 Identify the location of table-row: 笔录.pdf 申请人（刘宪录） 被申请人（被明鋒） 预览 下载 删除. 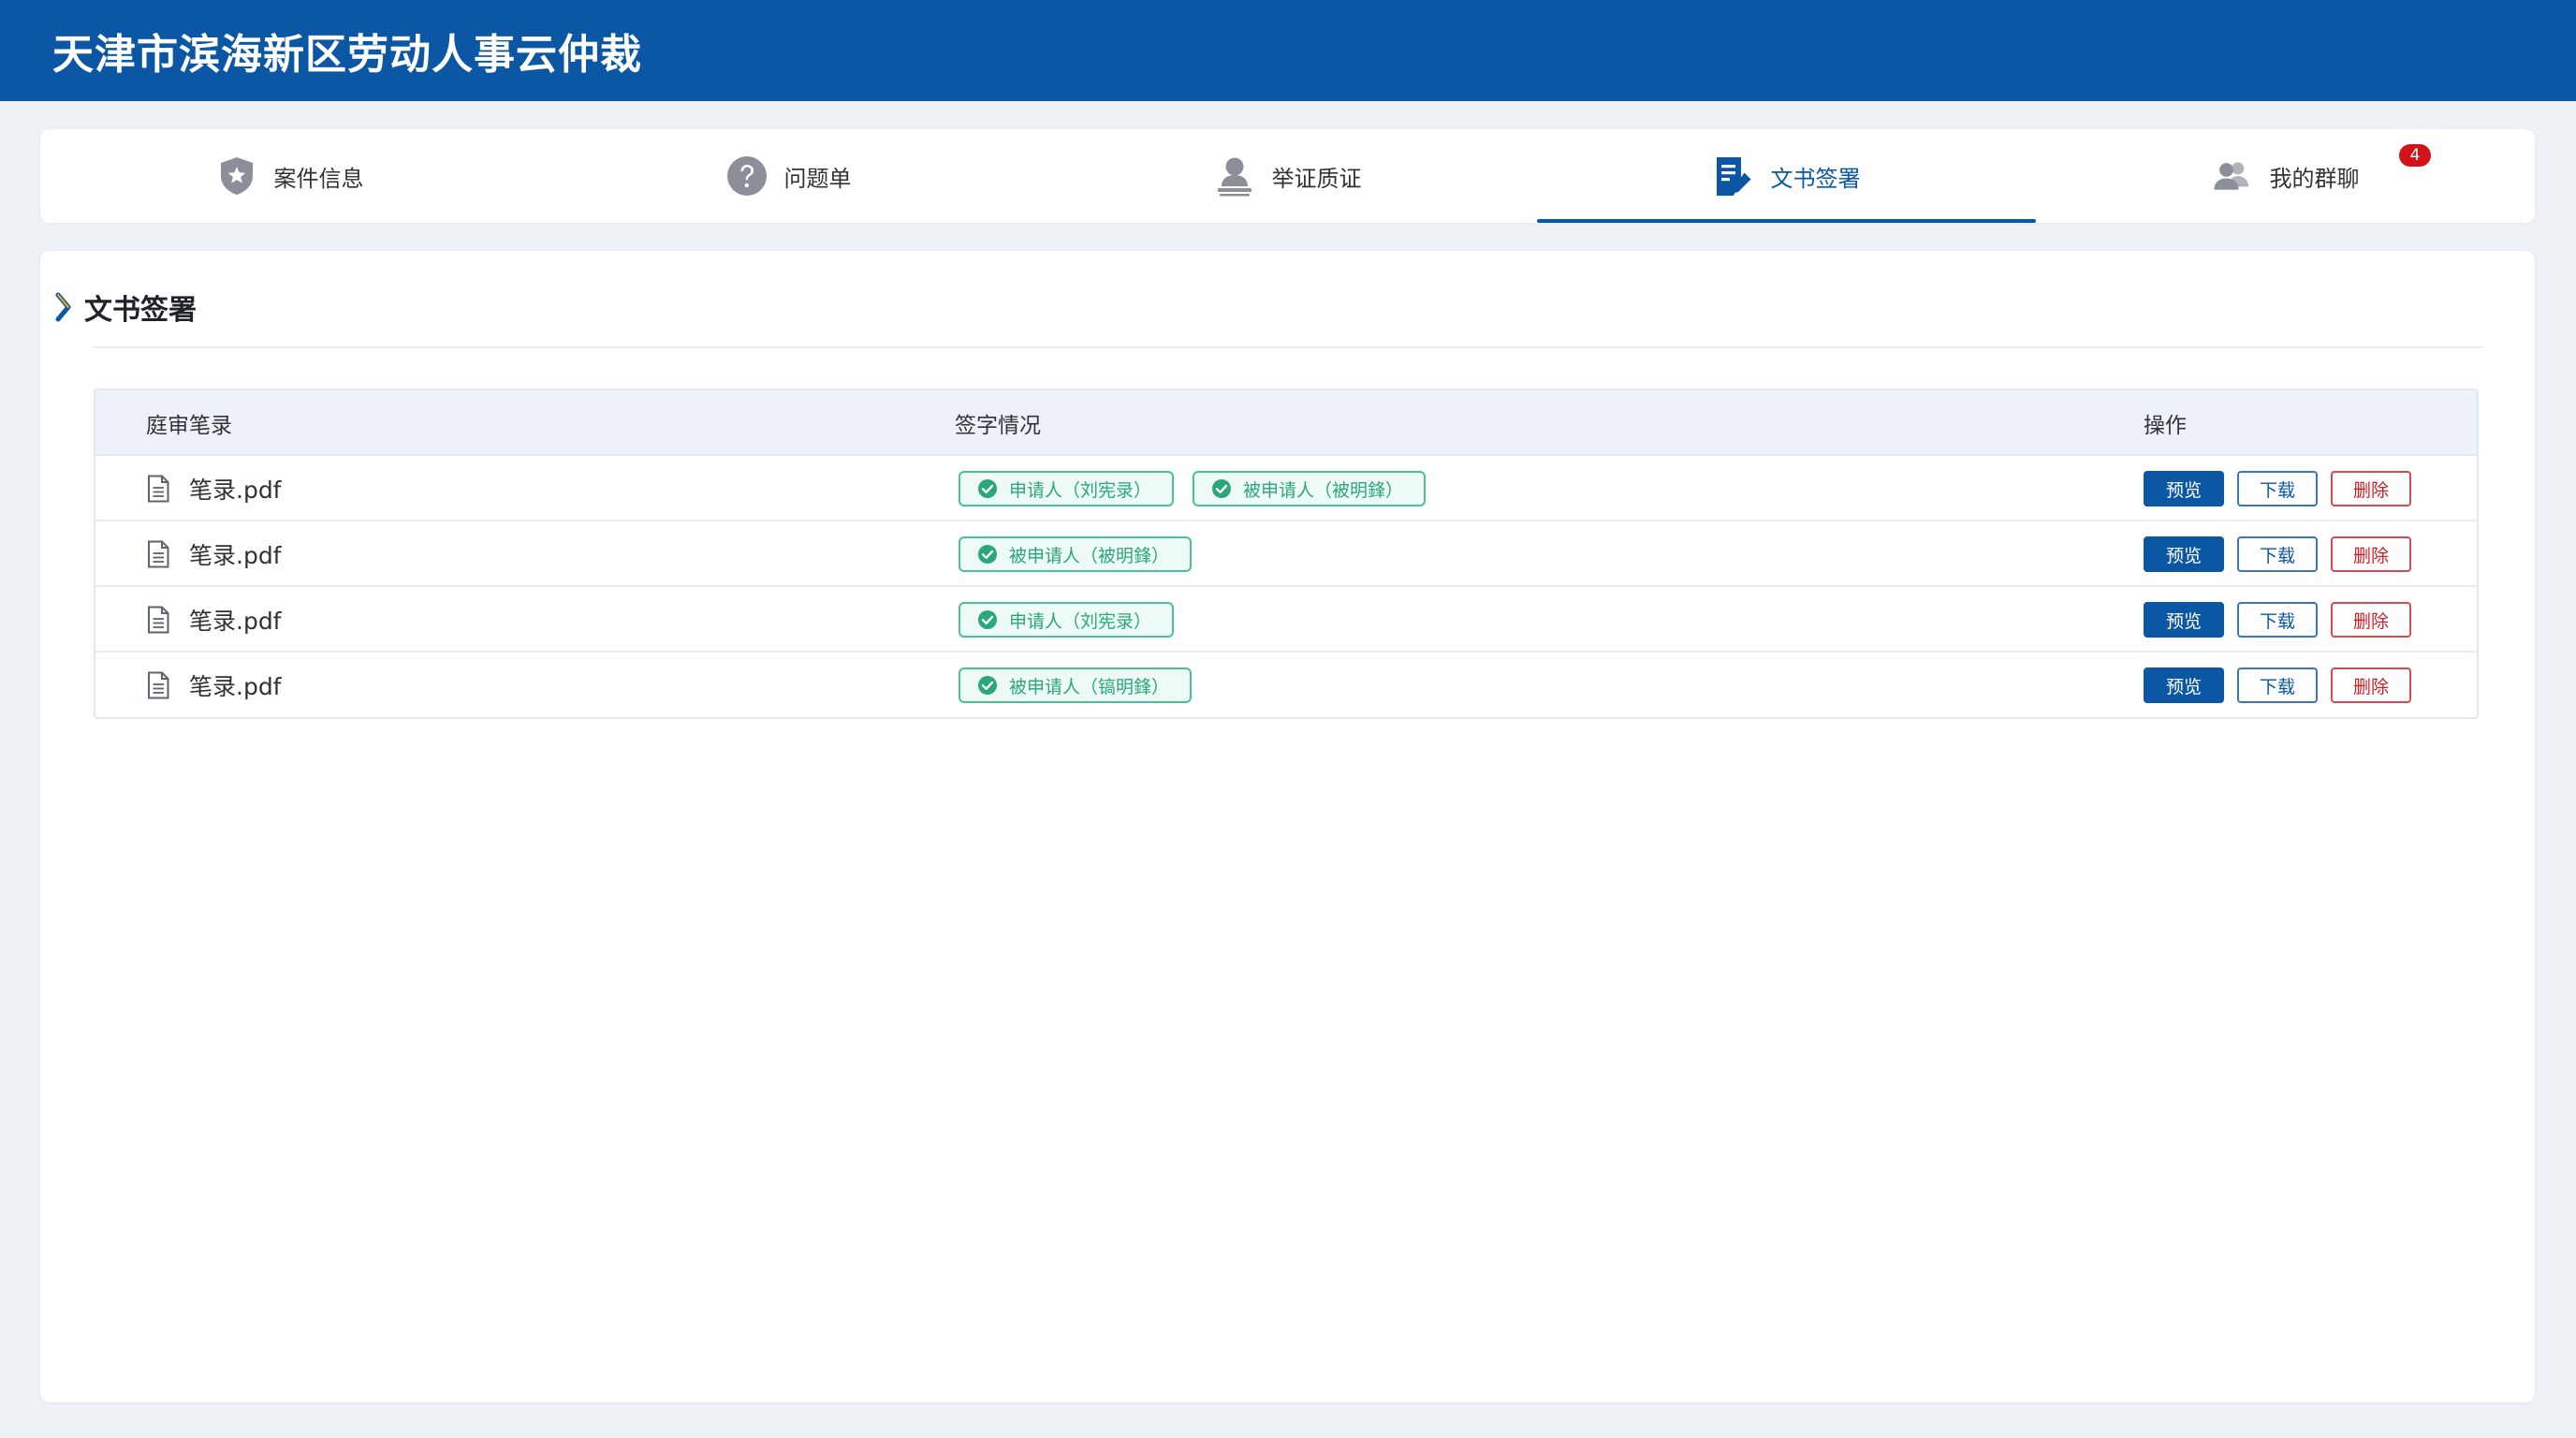
(1286, 488).